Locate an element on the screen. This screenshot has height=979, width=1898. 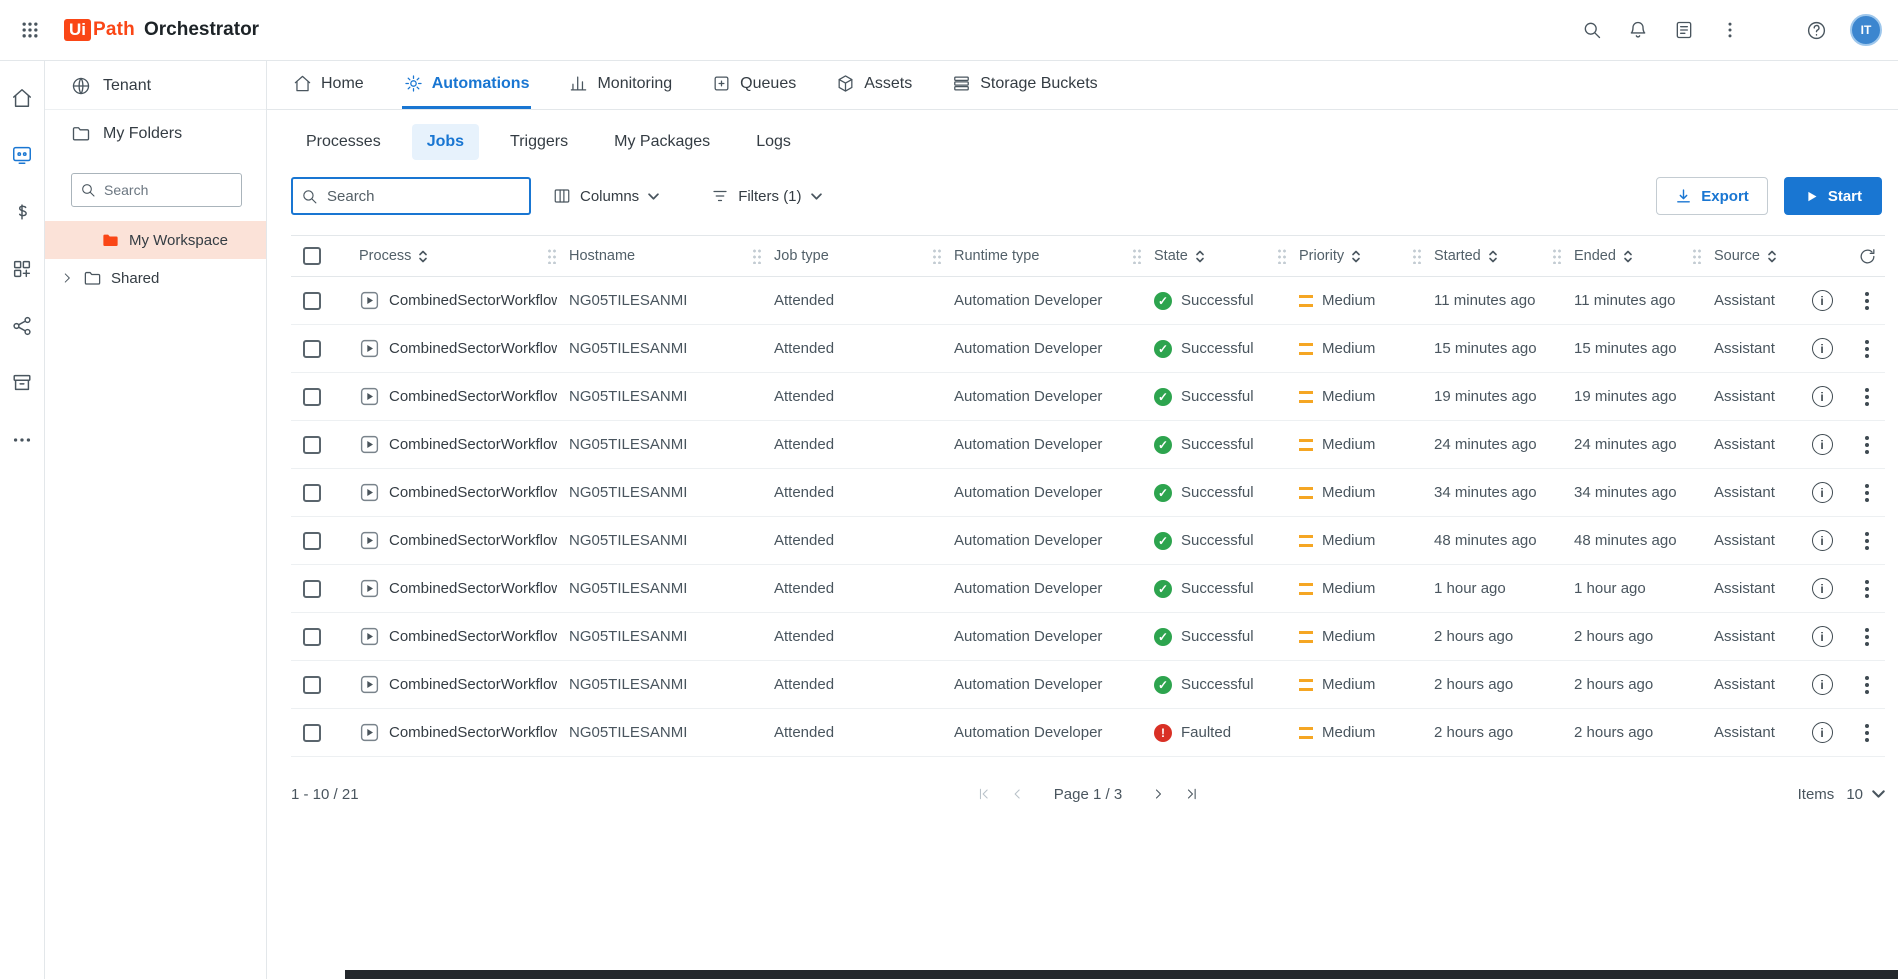
tree-item-shared: Shared is located at coordinates (155, 278).